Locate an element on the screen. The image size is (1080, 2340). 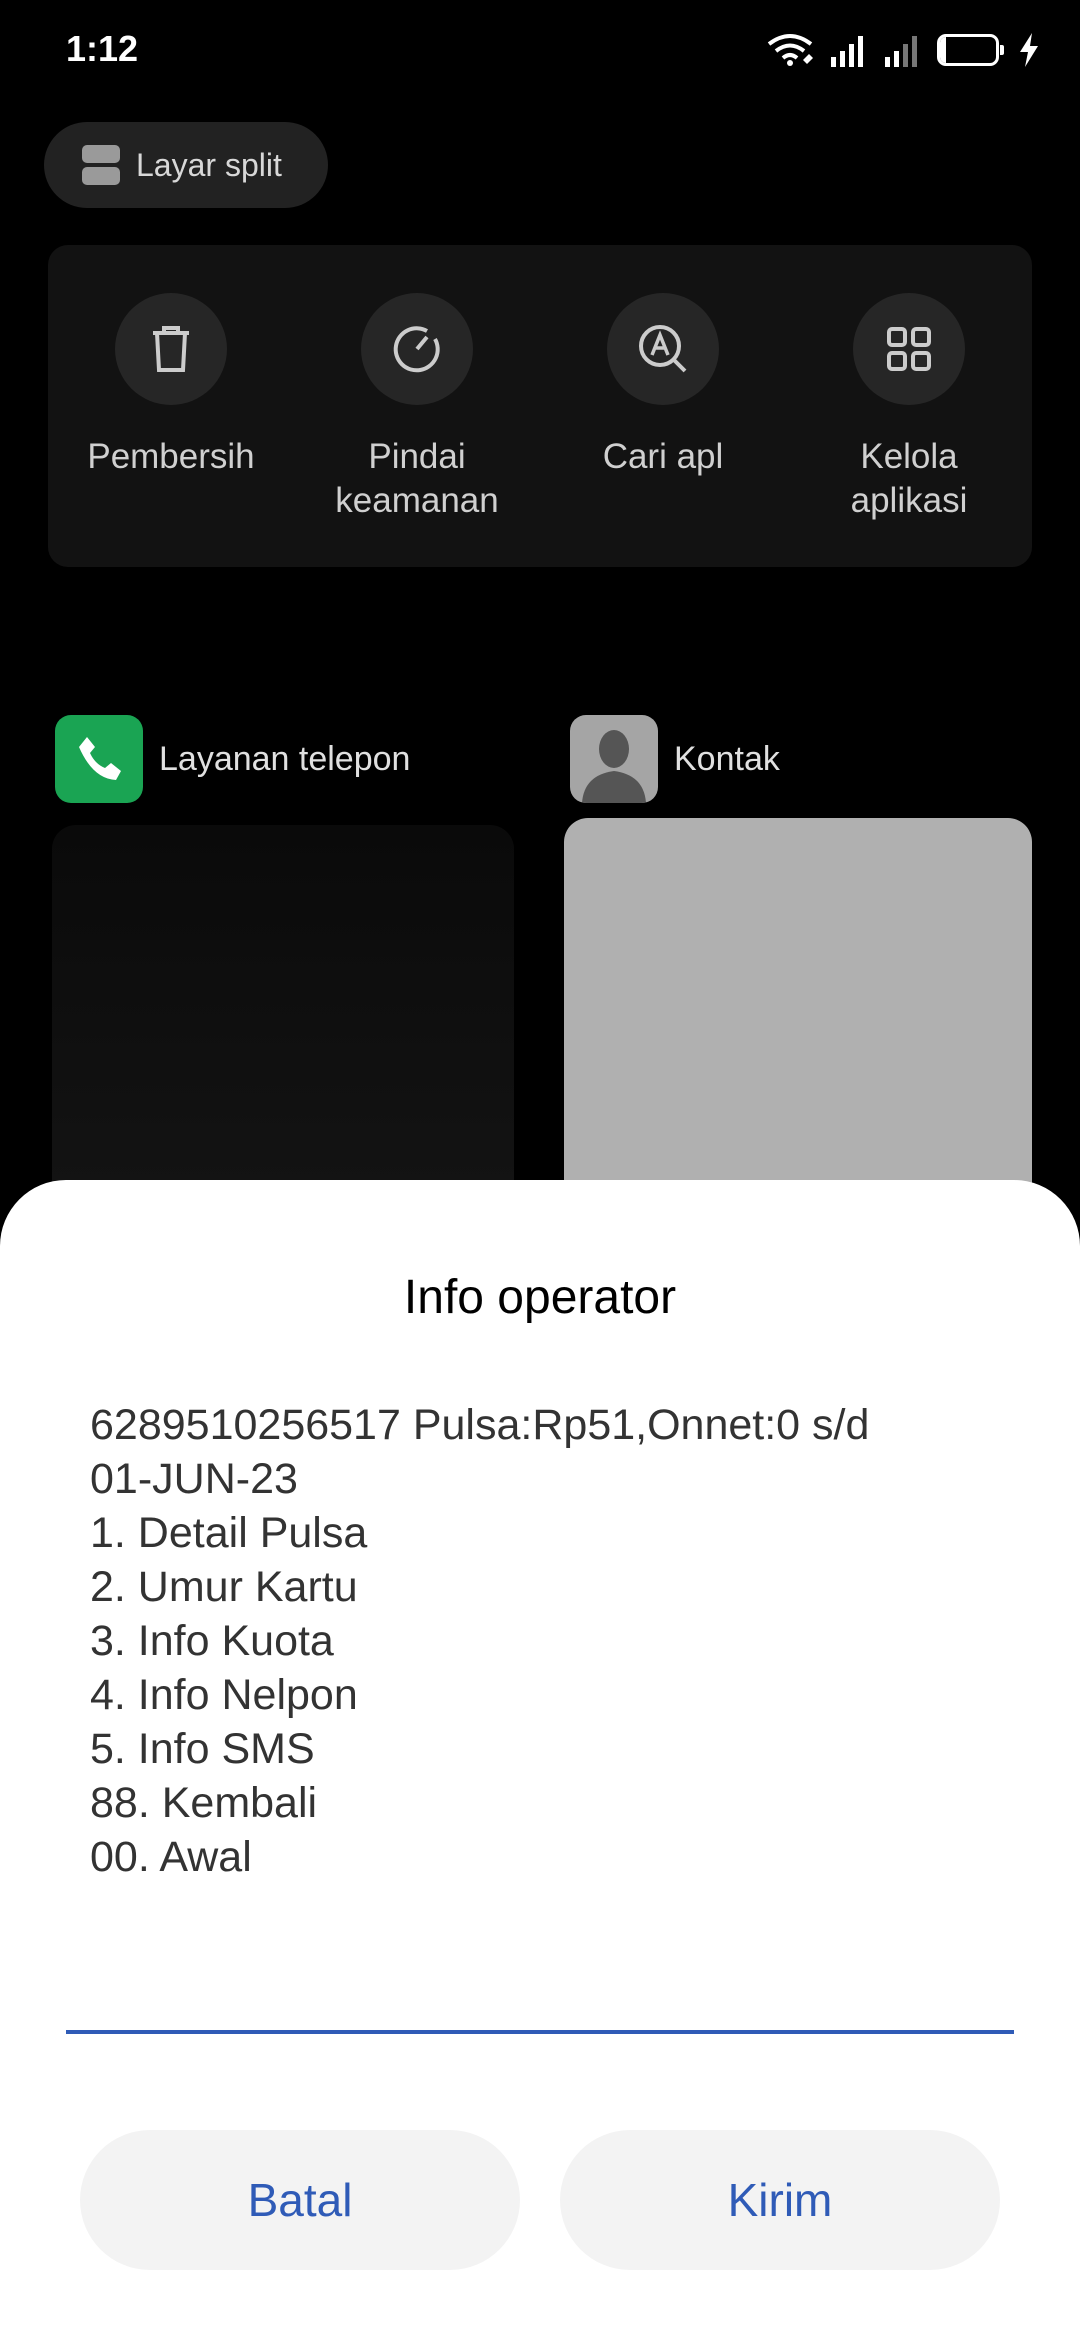
tool-label: Pindai keamanan is located at coordinates (417, 478).